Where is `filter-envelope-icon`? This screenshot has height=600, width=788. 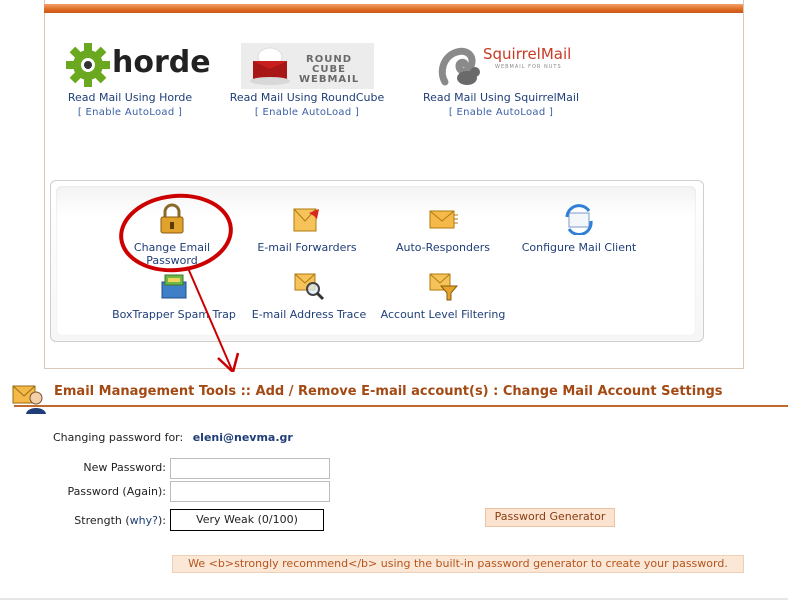
filter-envelope-icon is located at coordinates (444, 287).